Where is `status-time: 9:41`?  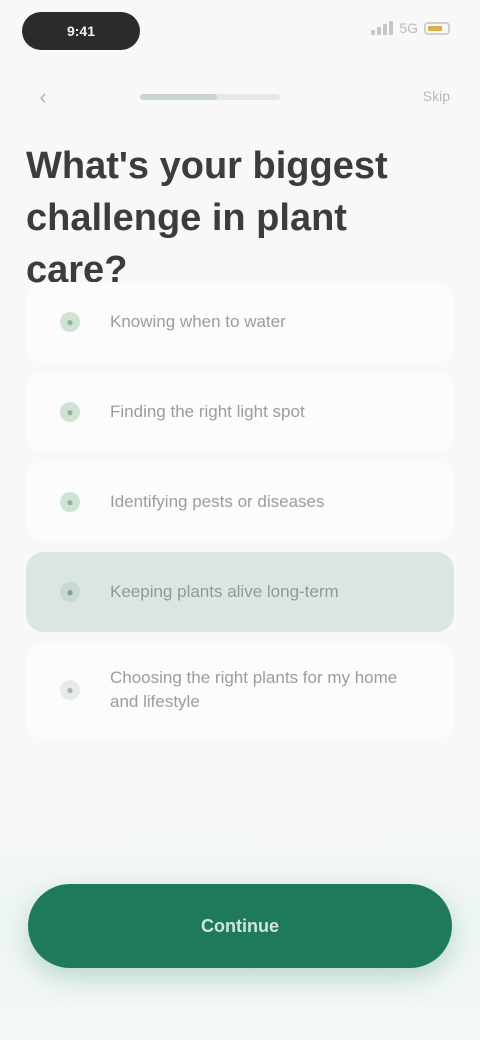
status-time: 9:41 is located at coordinates (81, 31).